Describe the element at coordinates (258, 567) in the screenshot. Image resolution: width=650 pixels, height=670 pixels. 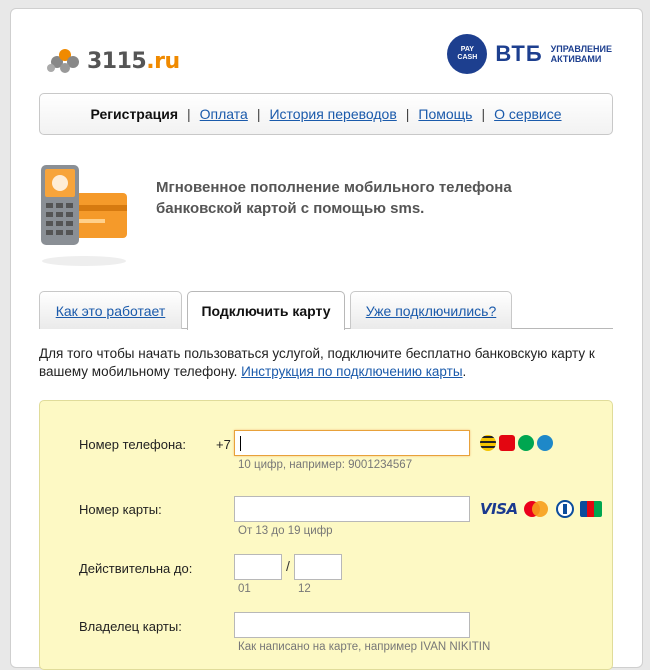
I see `expiry-month-input` at that location.